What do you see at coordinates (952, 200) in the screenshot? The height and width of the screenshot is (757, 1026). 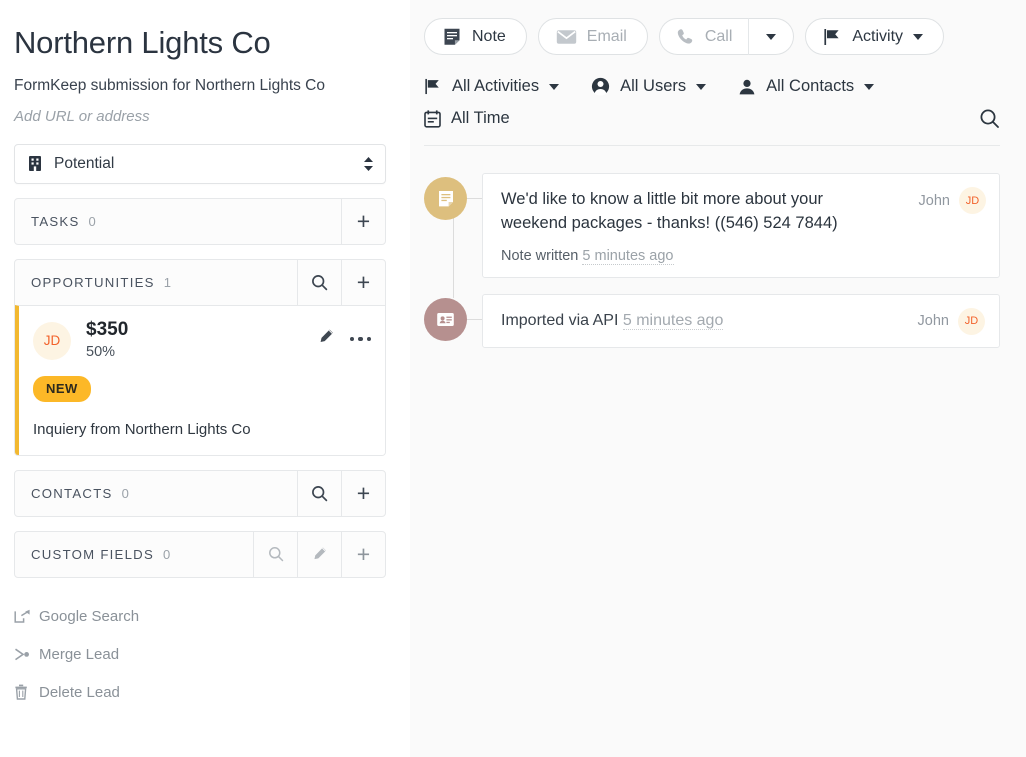 I see `note-author: John JD` at bounding box center [952, 200].